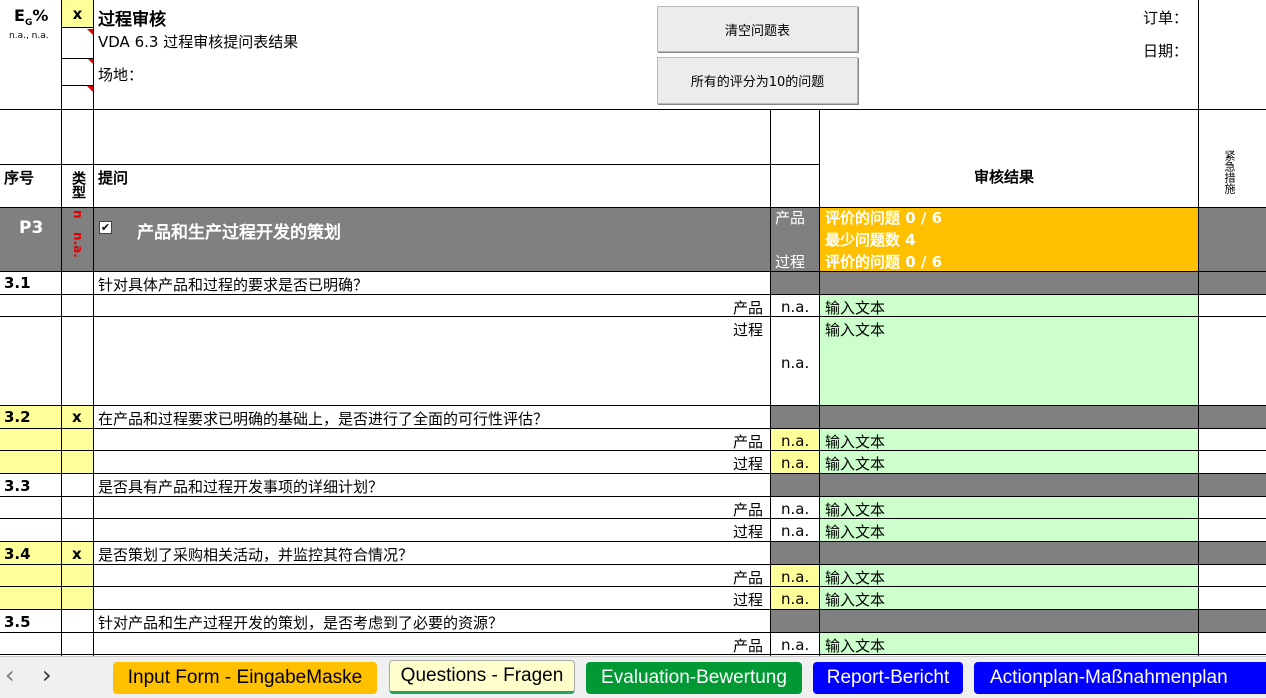 This screenshot has height=698, width=1266. Describe the element at coordinates (17, 486) in the screenshot. I see `question-number: 3.3` at that location.